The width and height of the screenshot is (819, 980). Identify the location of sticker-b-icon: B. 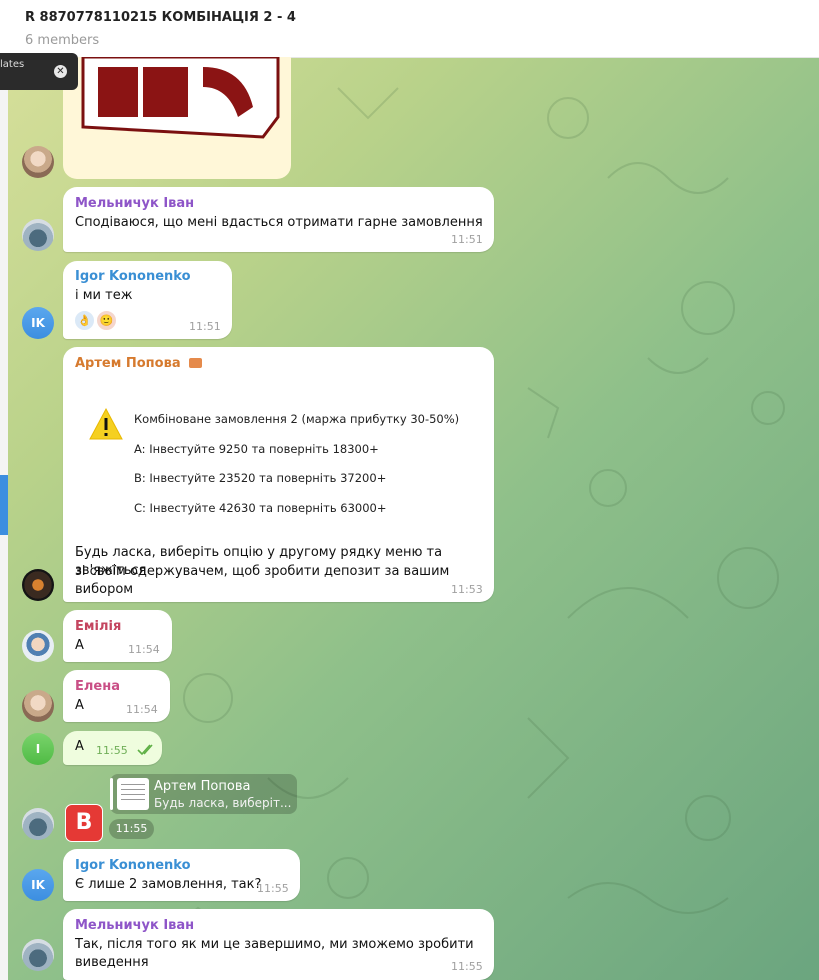
(84, 823).